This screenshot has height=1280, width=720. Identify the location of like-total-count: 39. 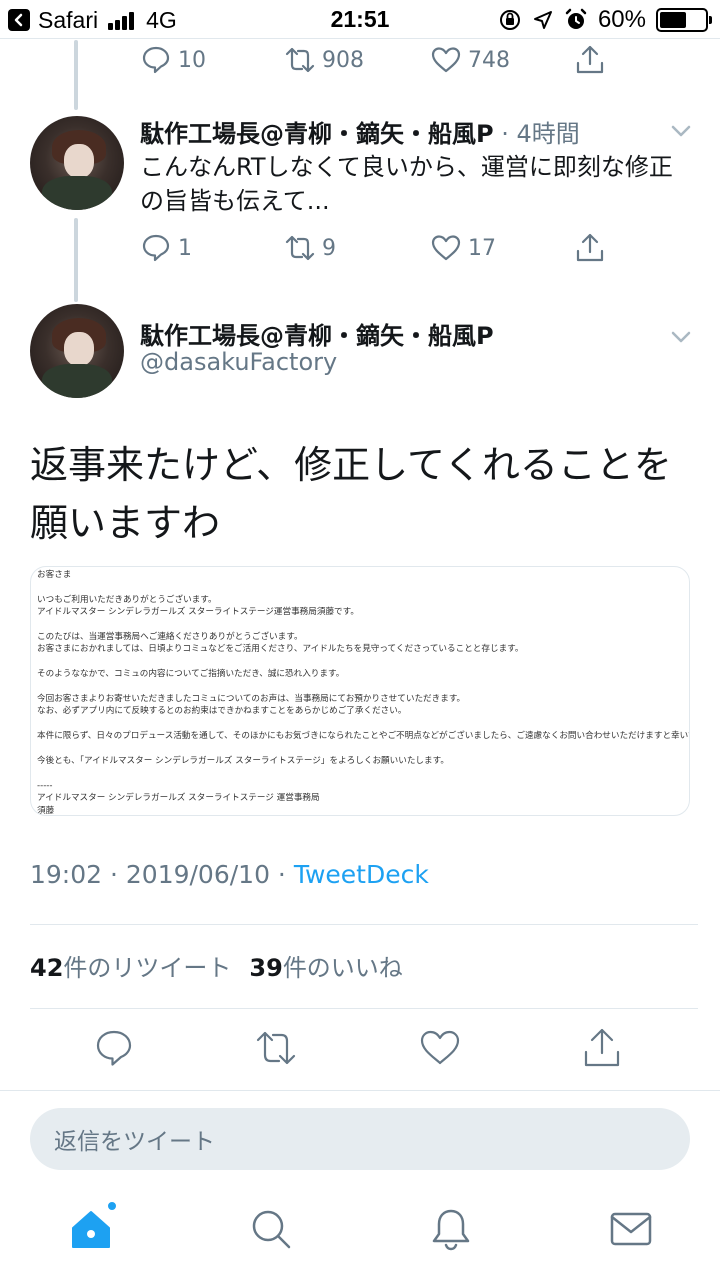
(266, 968).